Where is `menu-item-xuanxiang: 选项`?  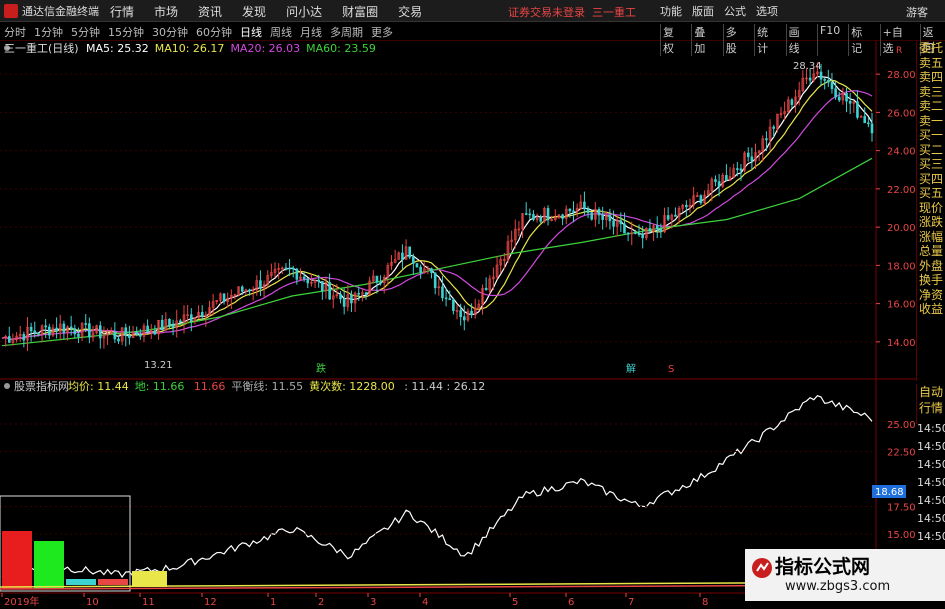 menu-item-xuanxiang: 选项 is located at coordinates (767, 11).